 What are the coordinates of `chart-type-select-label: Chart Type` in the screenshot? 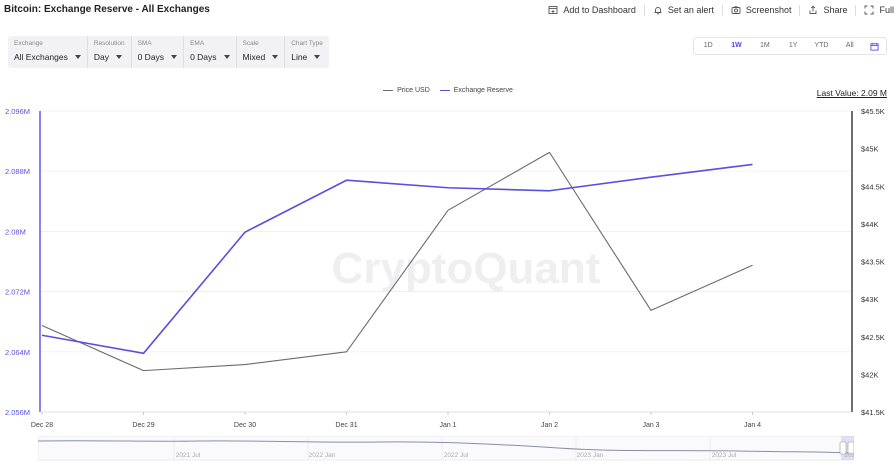 It's located at (307, 43).